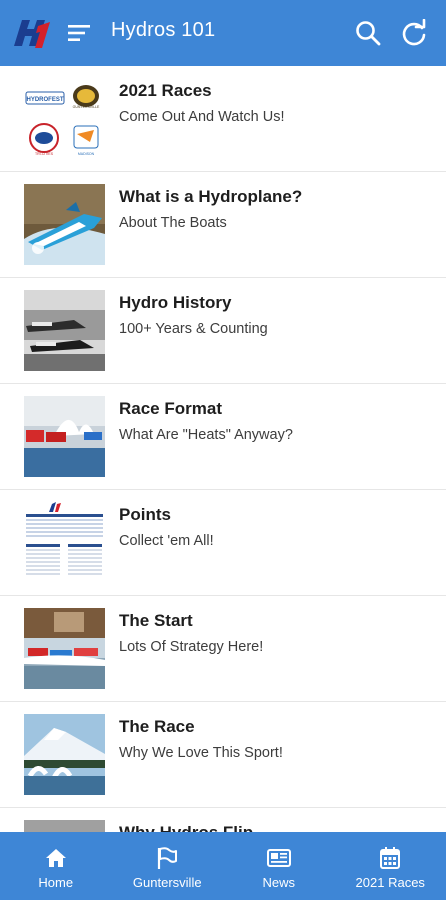 This screenshot has width=446, height=900. I want to click on list-item-the-race: The Race Why We Love This Sport!, so click(223, 755).